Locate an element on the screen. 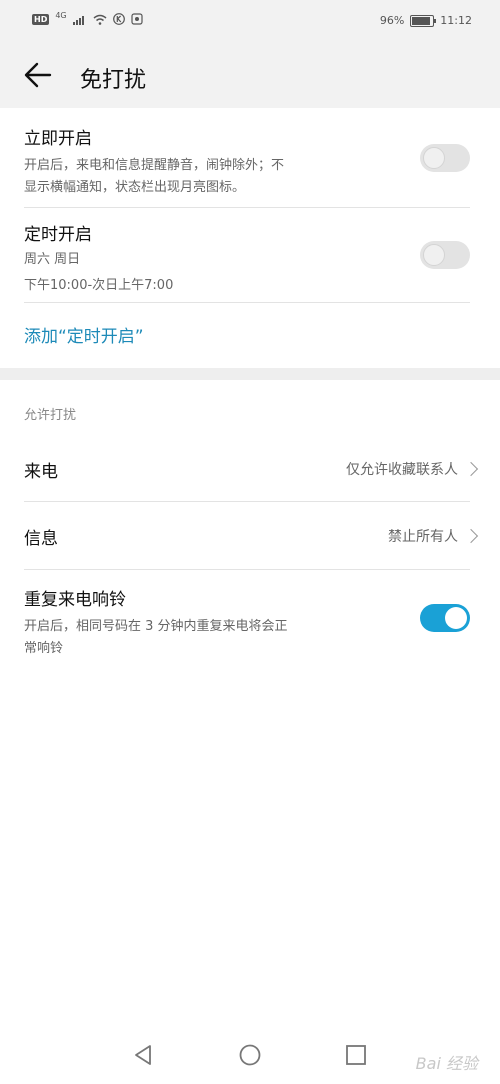 Image resolution: width=500 pixels, height=1084 pixels. status-right: 96% 11:12 is located at coordinates (426, 20).